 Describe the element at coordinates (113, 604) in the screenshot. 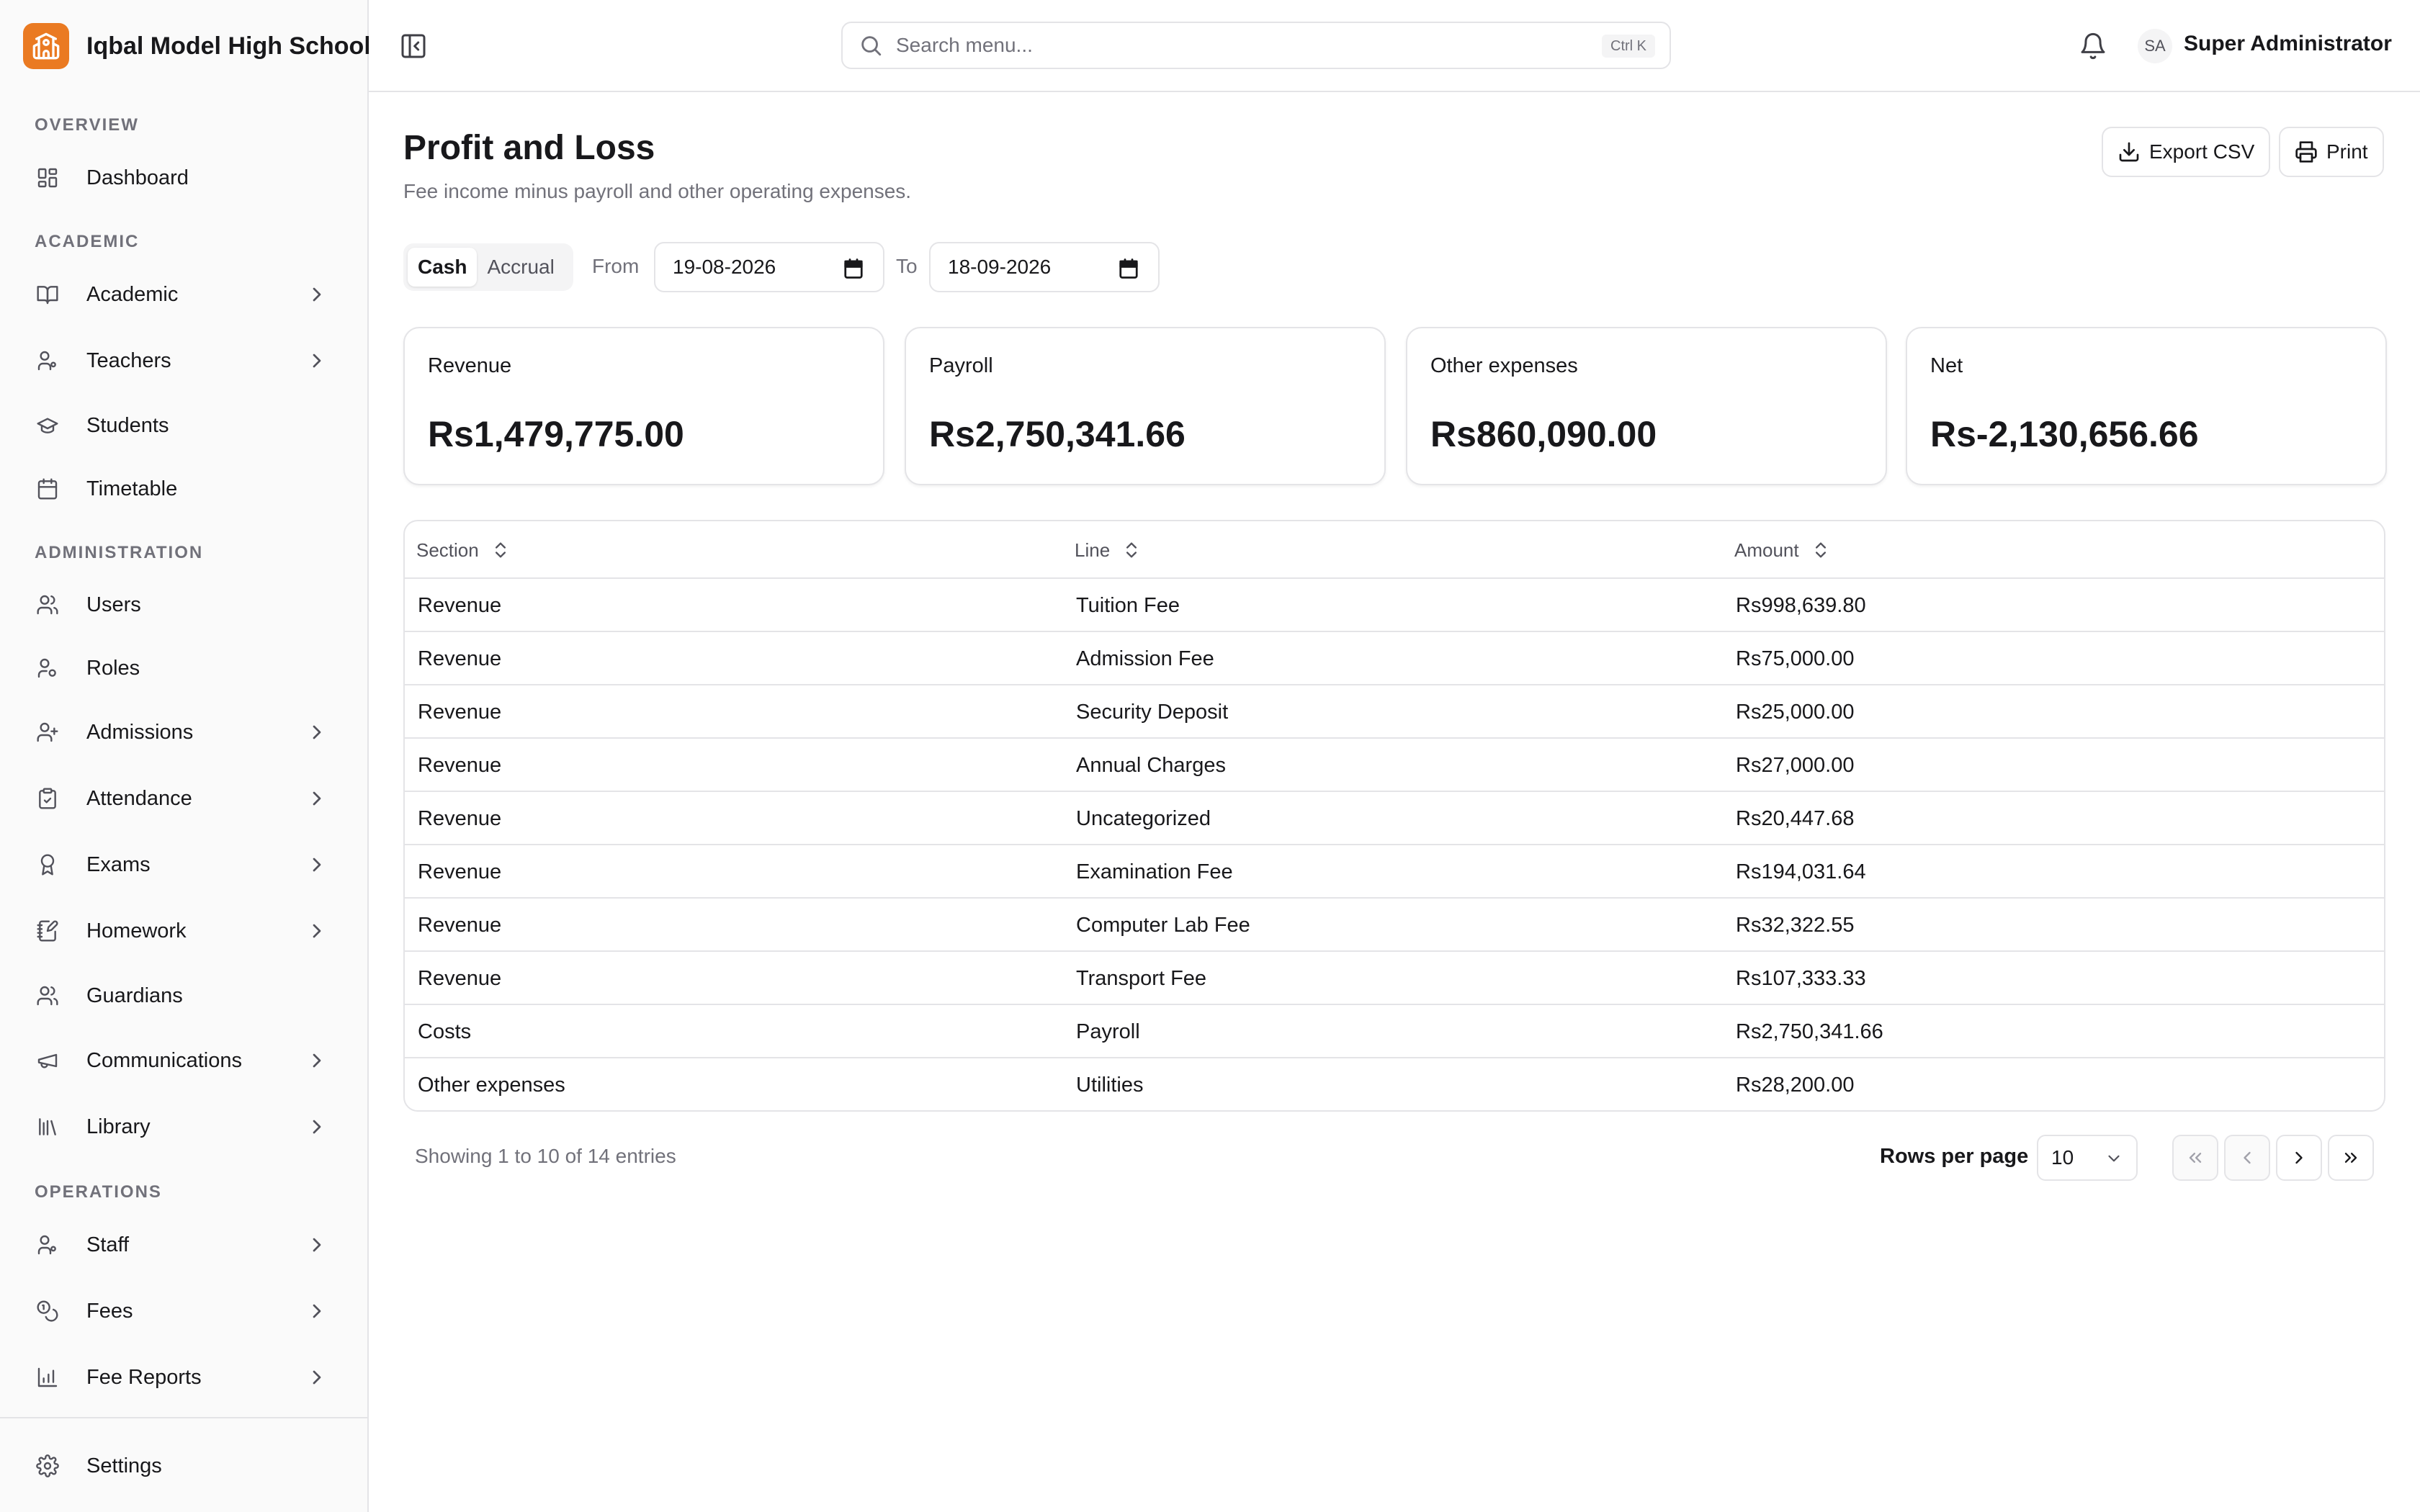

I see `sidebar-item-label: Users` at that location.